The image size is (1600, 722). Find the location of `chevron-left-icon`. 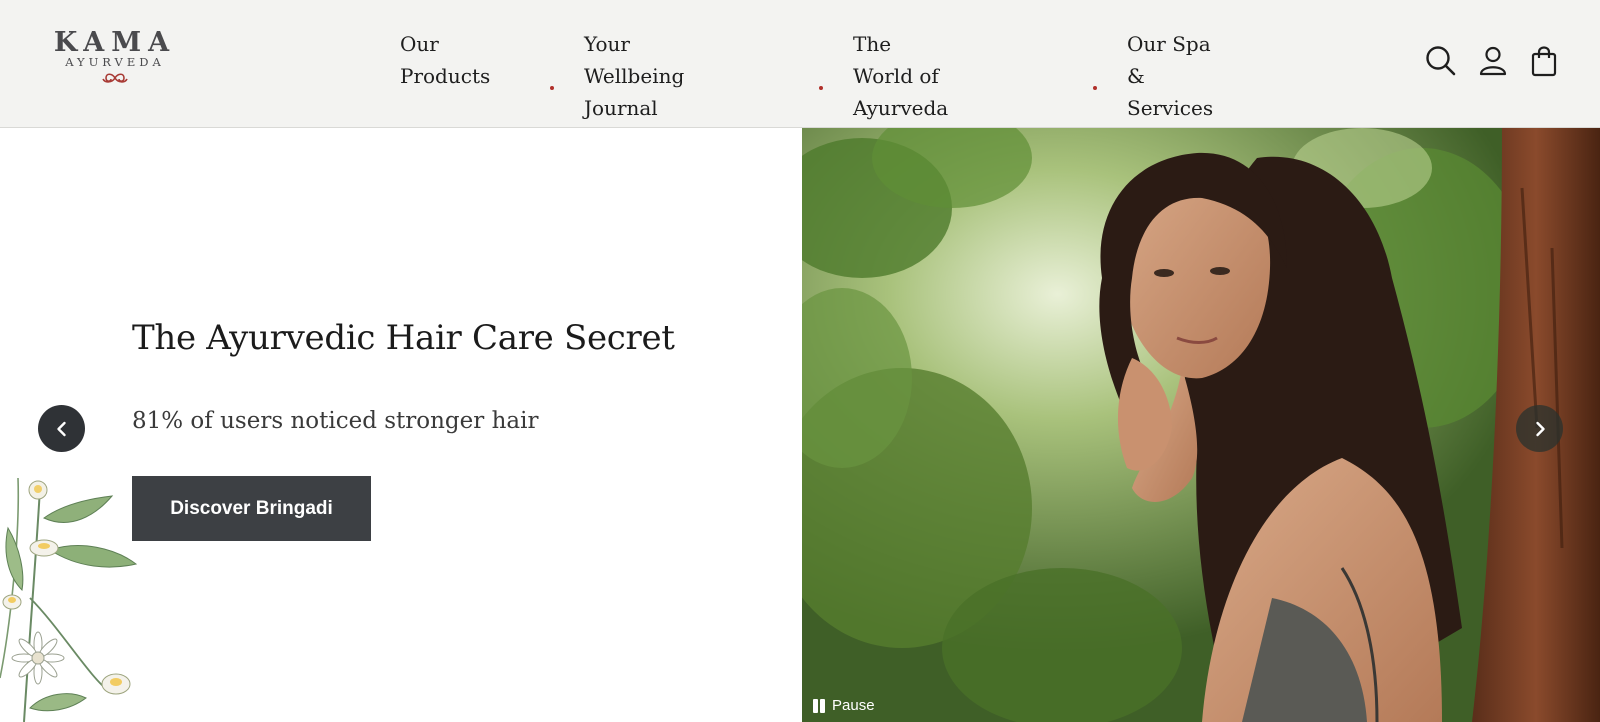

chevron-left-icon is located at coordinates (61, 428).